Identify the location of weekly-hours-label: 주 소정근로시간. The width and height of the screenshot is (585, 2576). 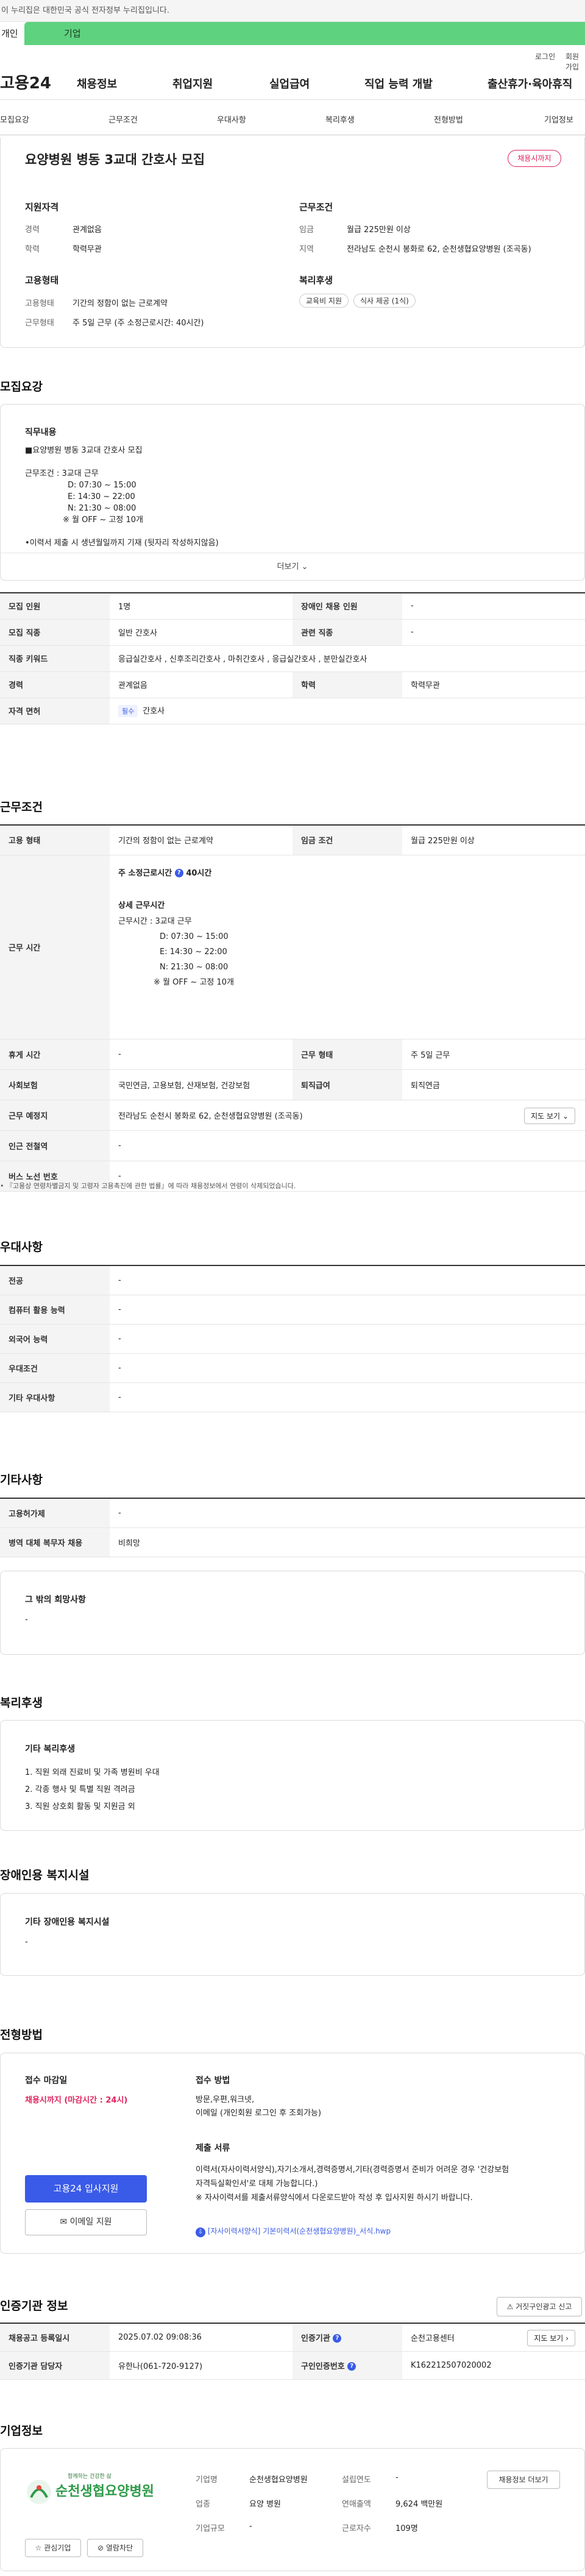
(145, 873).